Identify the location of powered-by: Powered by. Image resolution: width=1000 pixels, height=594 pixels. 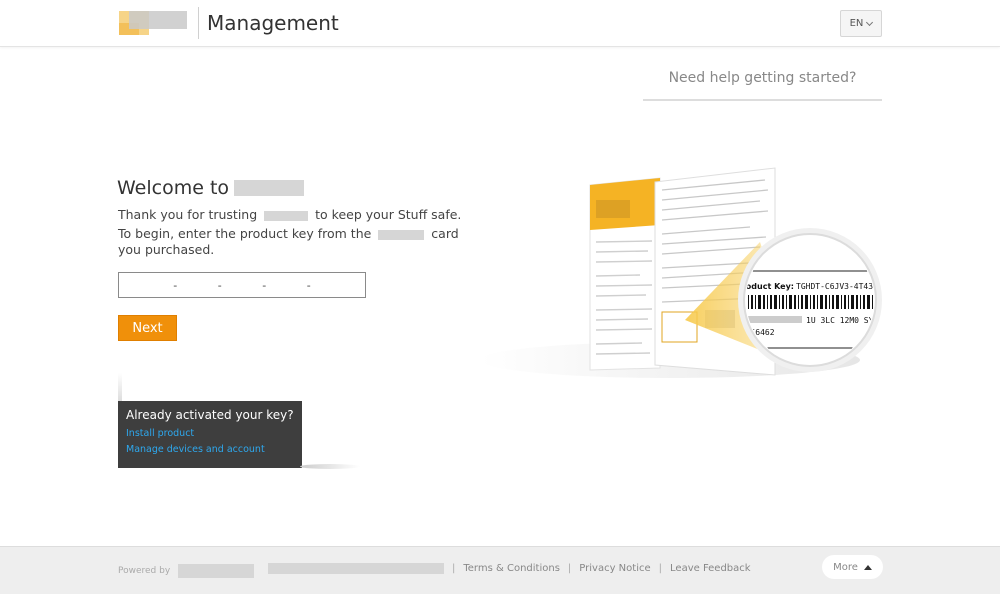
(186, 571).